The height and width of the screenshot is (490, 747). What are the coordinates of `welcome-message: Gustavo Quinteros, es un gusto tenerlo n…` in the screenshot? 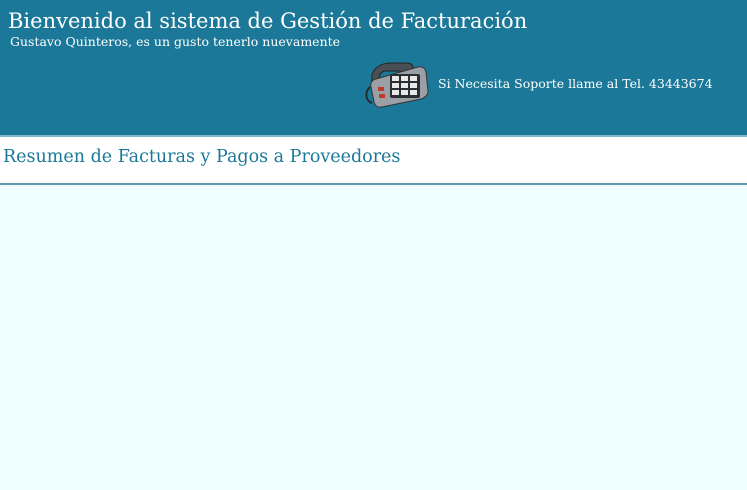 It's located at (175, 41).